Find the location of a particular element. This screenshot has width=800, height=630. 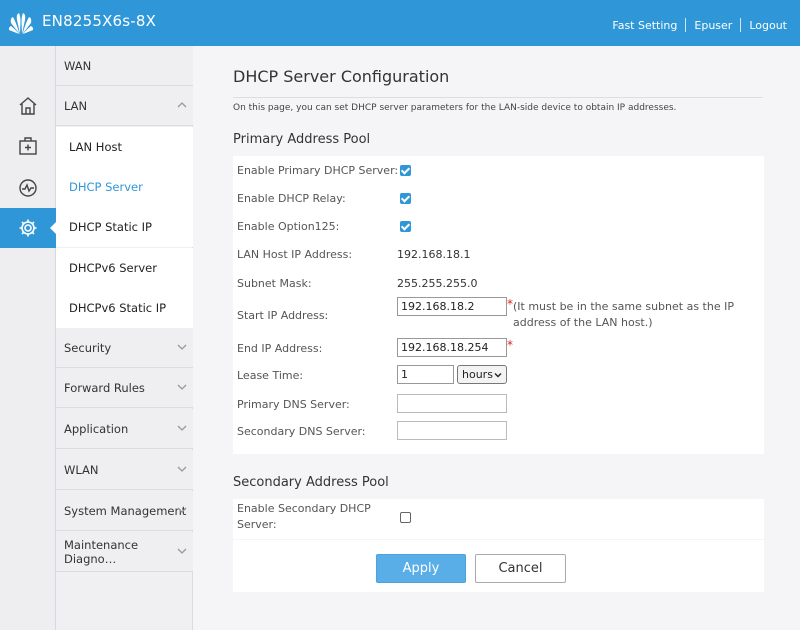

menu-label: Application is located at coordinates (96, 428).